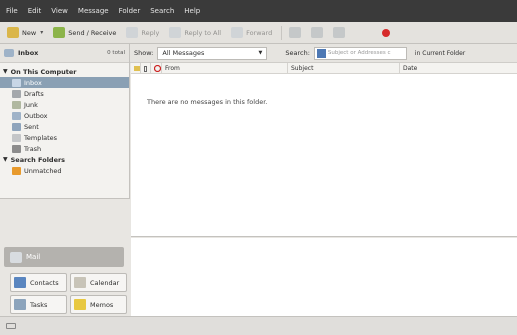 The width and height of the screenshot is (517, 335). What do you see at coordinates (105, 282) in the screenshot?
I see `calendar-button-label: Calendar` at bounding box center [105, 282].